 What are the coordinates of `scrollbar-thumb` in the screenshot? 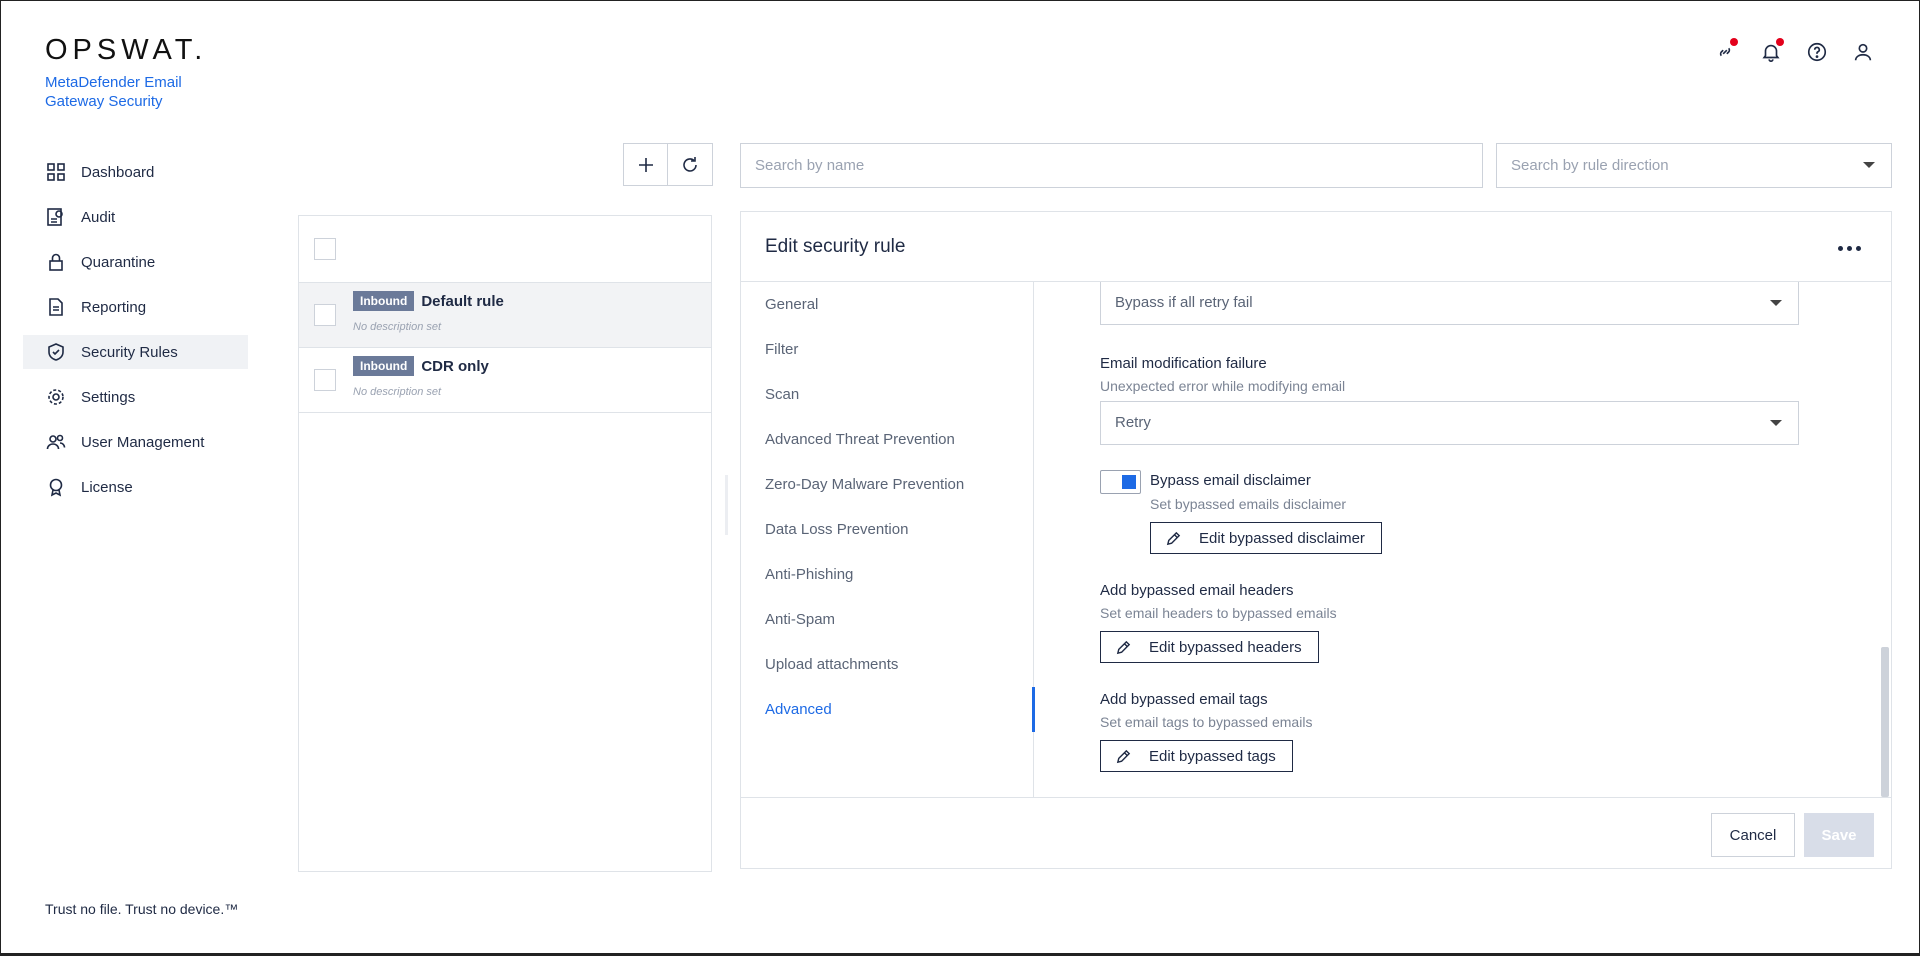 It's located at (1885, 722).